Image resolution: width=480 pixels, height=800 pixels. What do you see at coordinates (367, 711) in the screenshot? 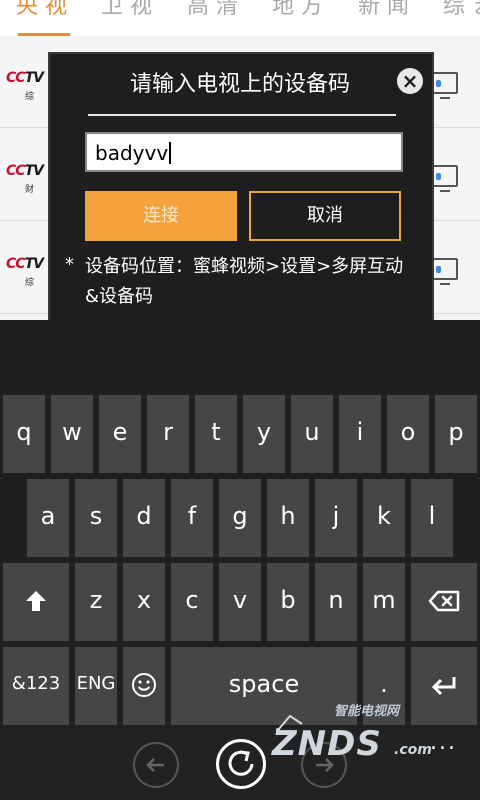
I see `watermark-cn: 智能电视网` at bounding box center [367, 711].